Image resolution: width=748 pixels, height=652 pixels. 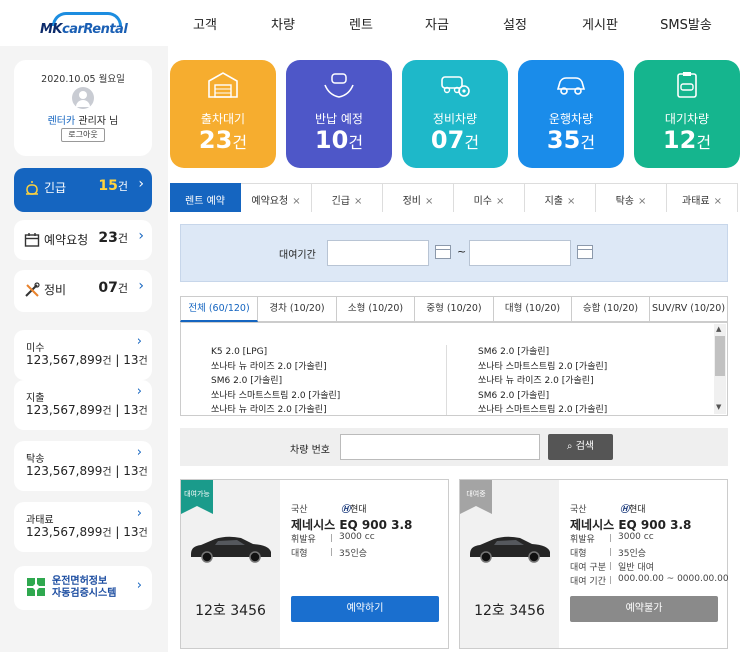 I want to click on nav-item-vehicle: 차량, so click(x=283, y=23).